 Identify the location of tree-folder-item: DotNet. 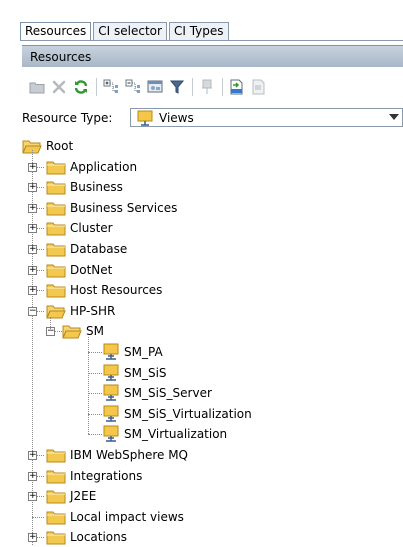
(79, 270).